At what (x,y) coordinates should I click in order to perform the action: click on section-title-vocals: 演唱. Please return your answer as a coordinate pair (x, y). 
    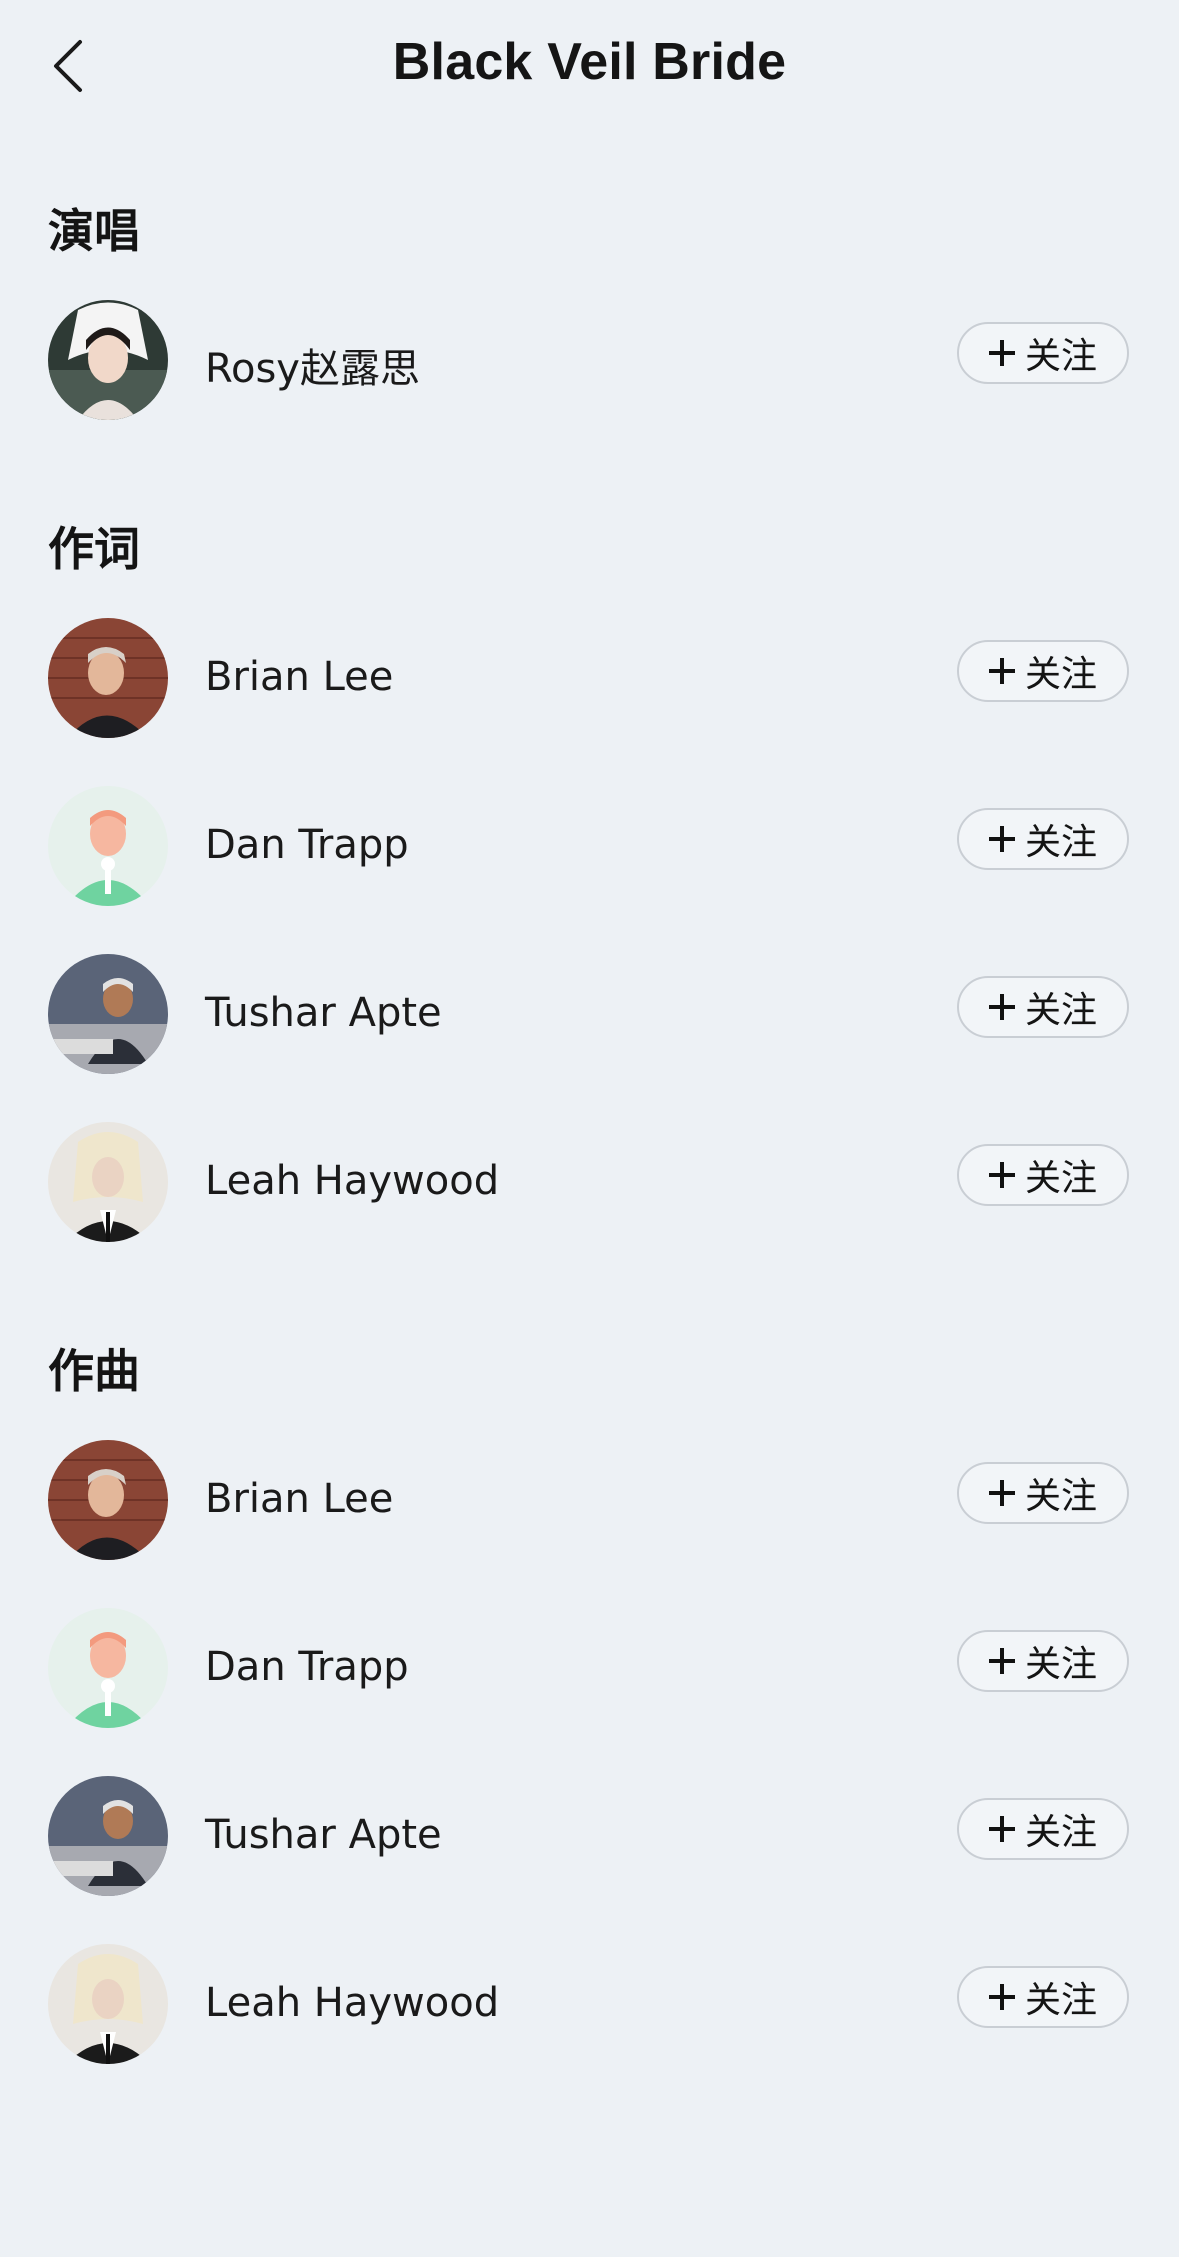
    Looking at the image, I should click on (94, 231).